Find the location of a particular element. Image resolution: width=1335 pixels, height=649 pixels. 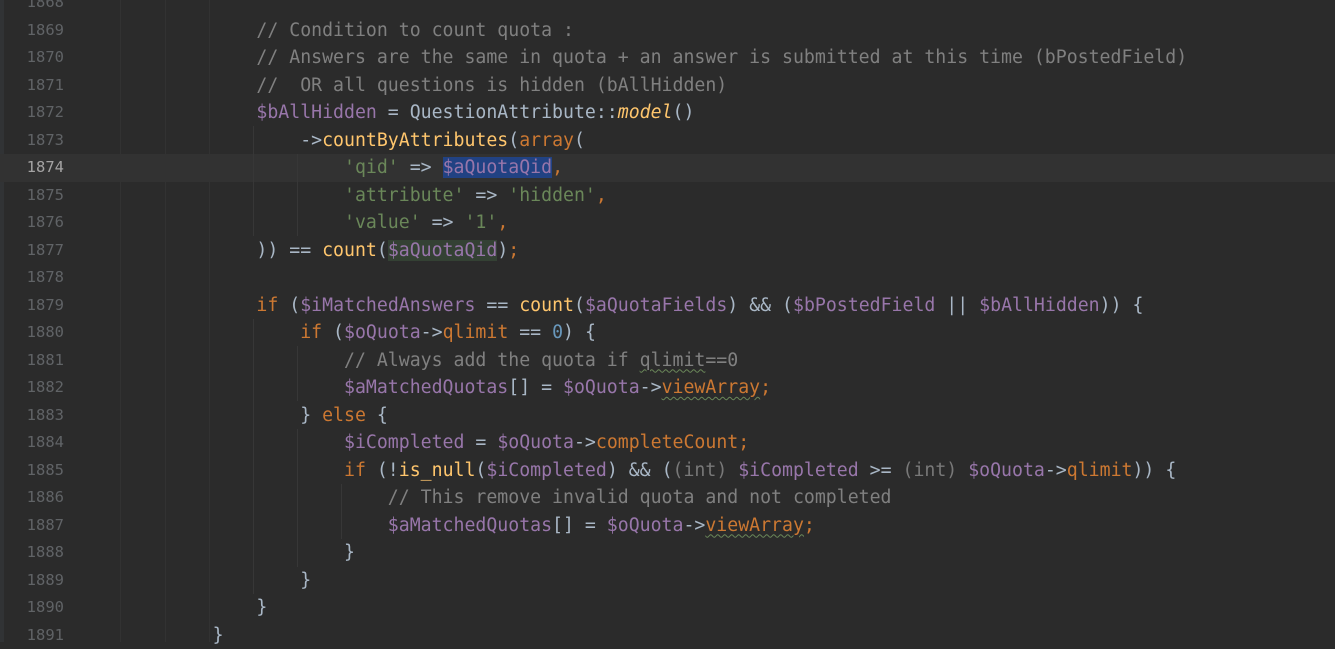

line-number: 1873 is located at coordinates (32, 141).